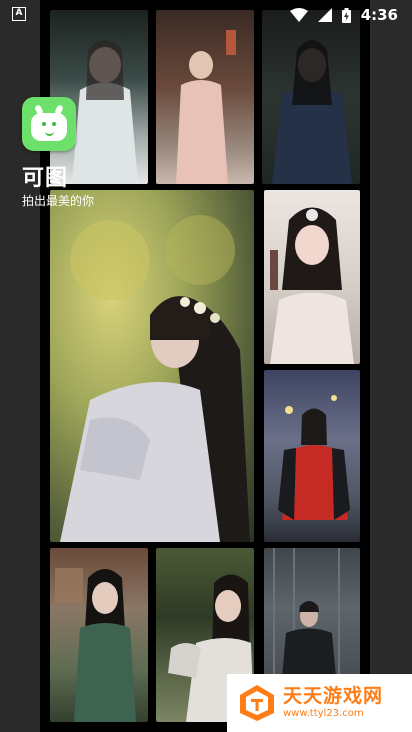 Image resolution: width=412 pixels, height=732 pixels. I want to click on app-slogan: 拍出最美的你, so click(58, 201).